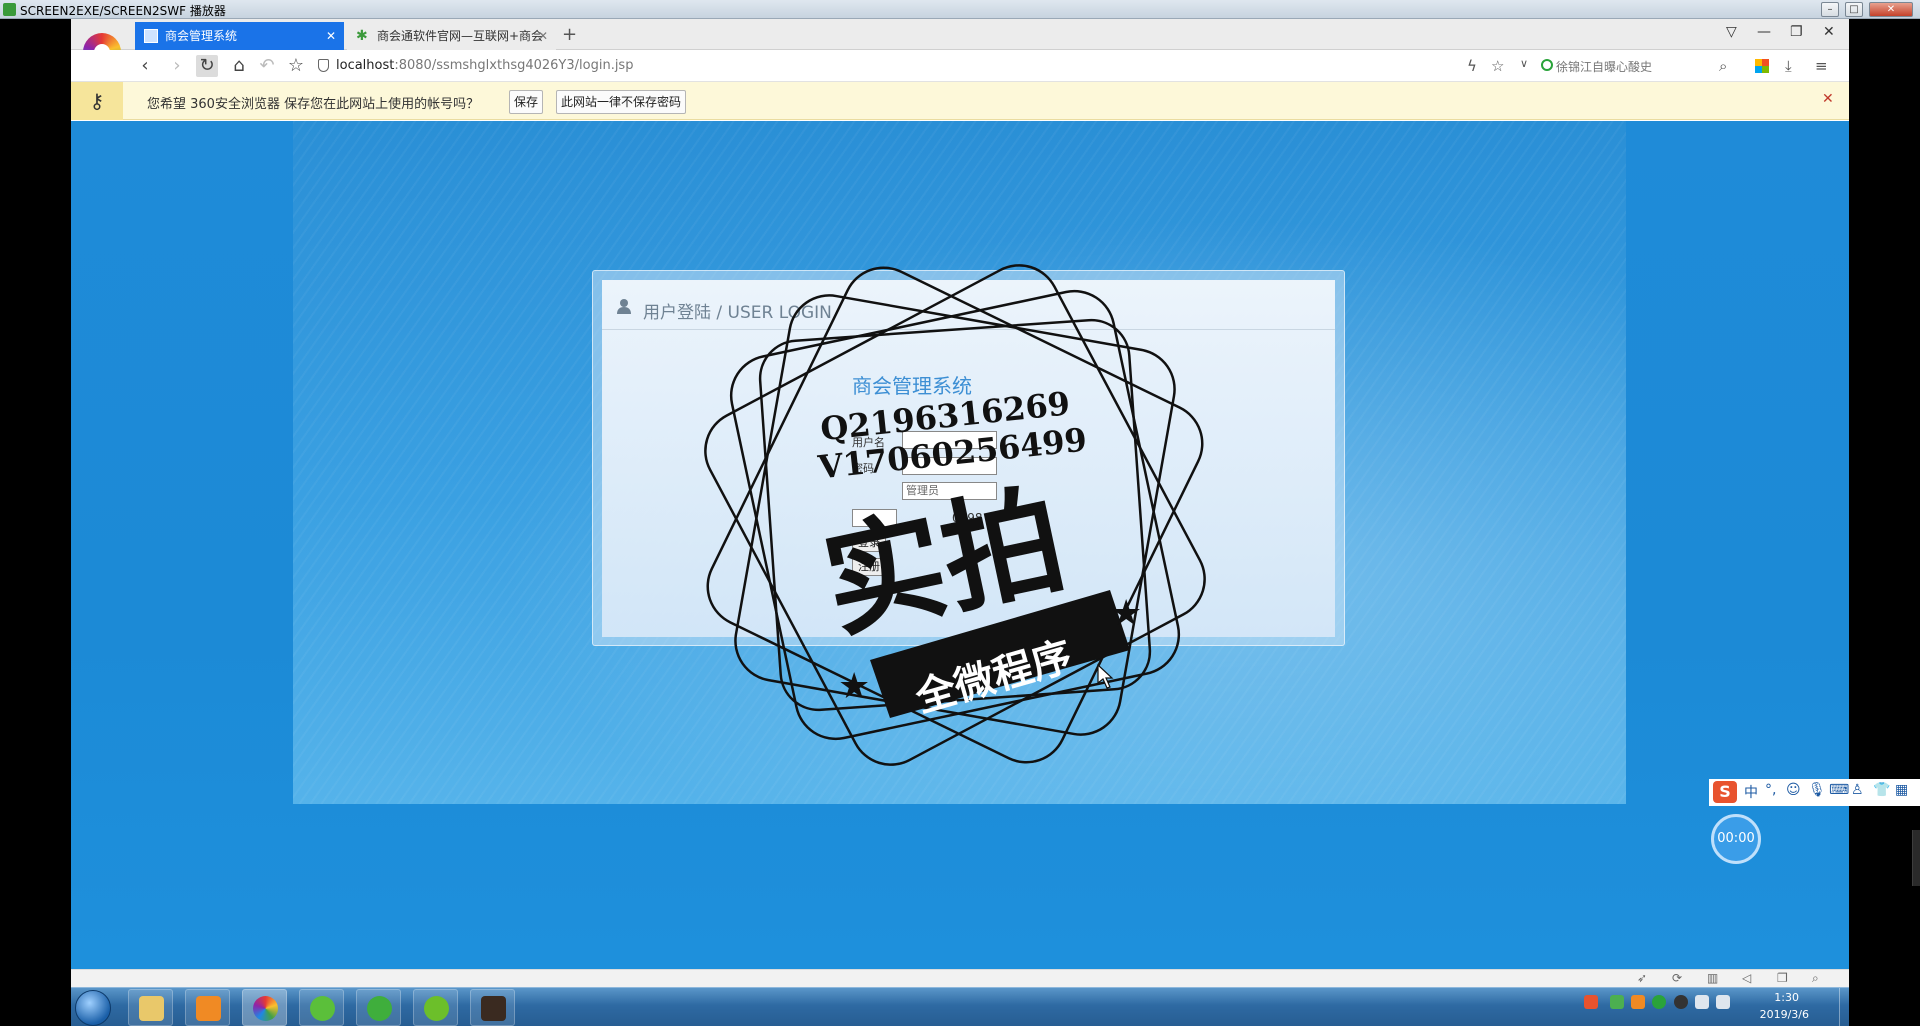 Image resolution: width=1920 pixels, height=1026 pixels. What do you see at coordinates (1617, 1002) in the screenshot?
I see `tray-shield-icon` at bounding box center [1617, 1002].